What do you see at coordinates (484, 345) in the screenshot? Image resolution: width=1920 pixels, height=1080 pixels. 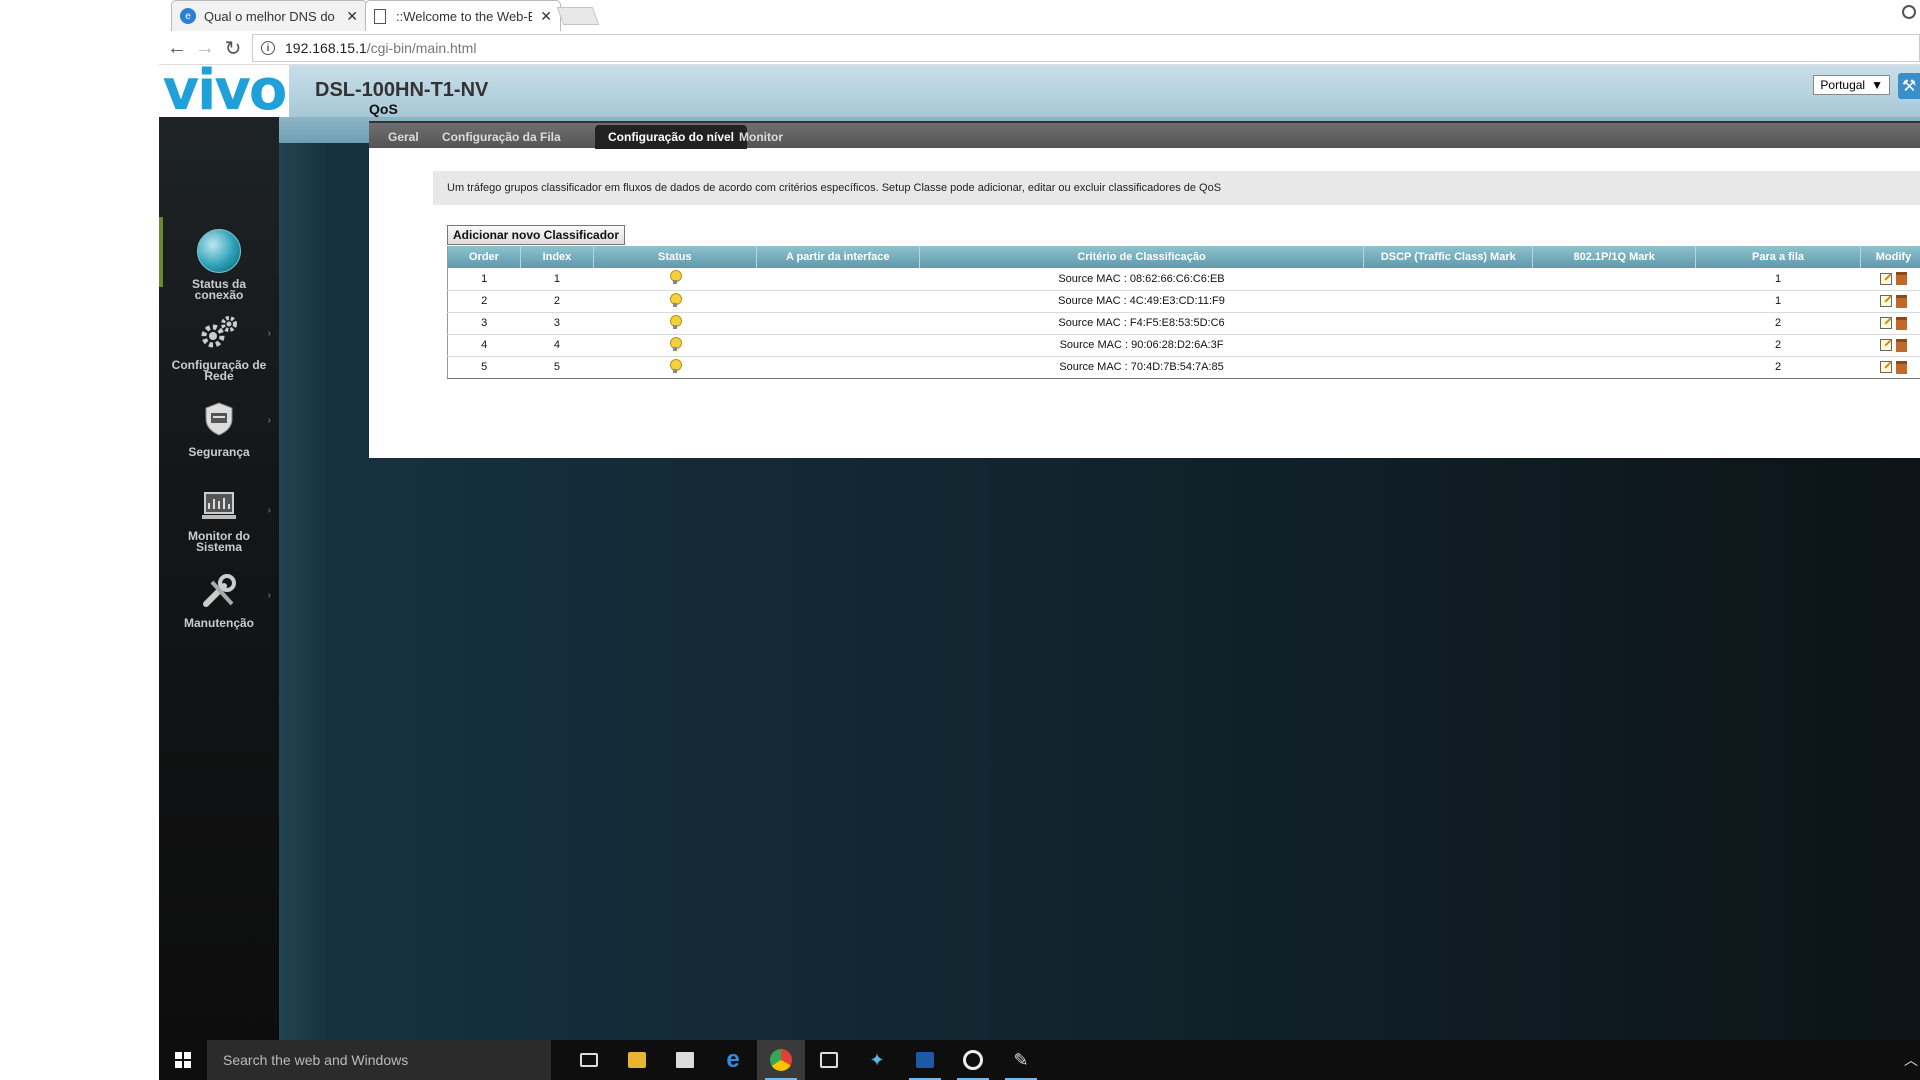 I see `cell-order: 4` at bounding box center [484, 345].